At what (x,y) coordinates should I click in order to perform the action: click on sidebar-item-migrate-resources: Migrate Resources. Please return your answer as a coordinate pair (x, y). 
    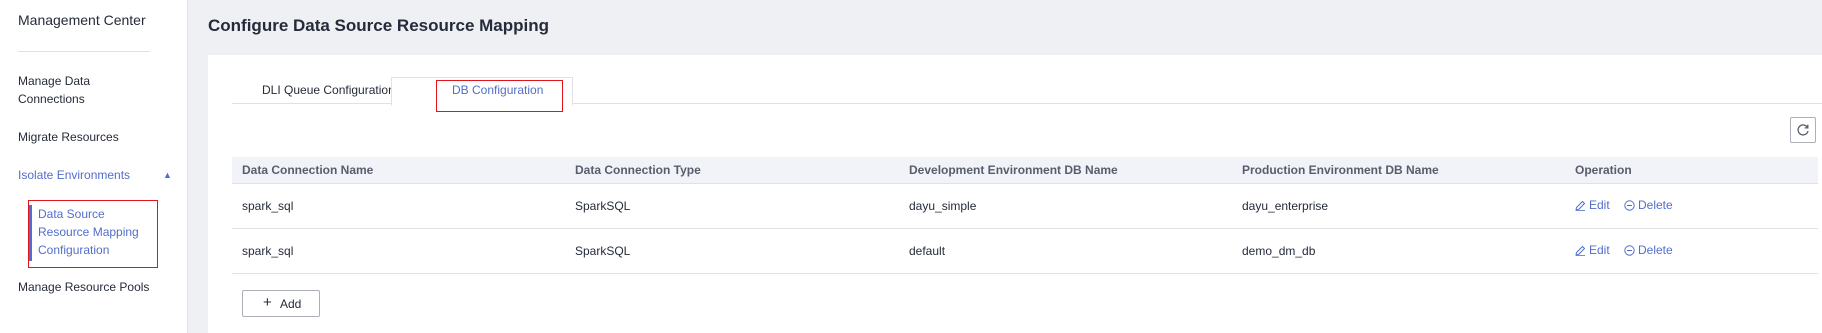
    Looking at the image, I should click on (68, 137).